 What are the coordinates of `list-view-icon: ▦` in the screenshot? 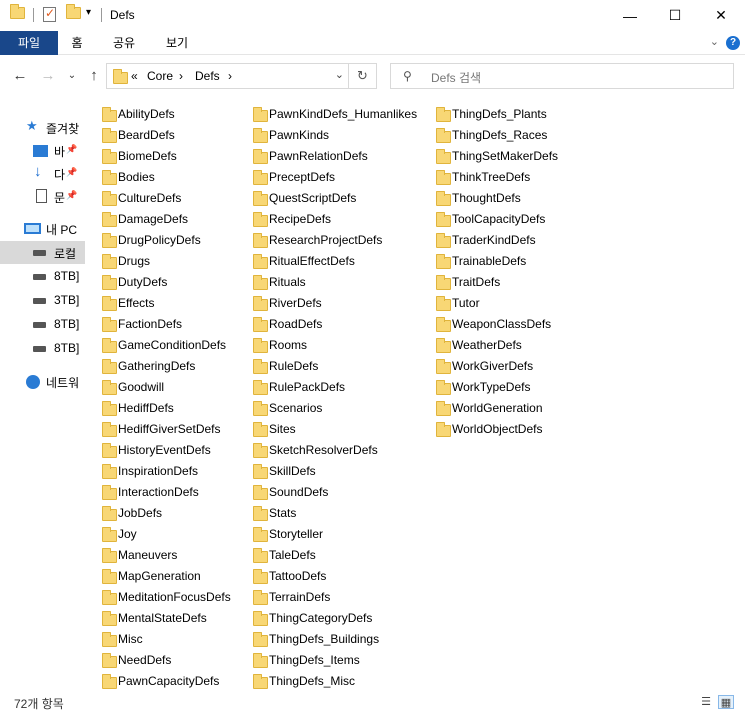 It's located at (726, 702).